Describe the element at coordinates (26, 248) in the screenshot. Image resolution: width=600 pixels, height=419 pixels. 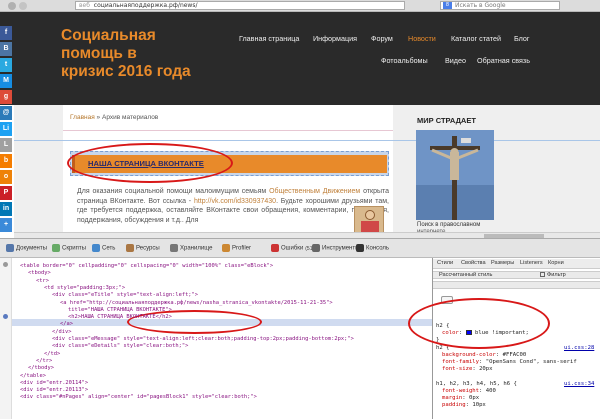
I see `devtools-tab-0: Документы` at that location.